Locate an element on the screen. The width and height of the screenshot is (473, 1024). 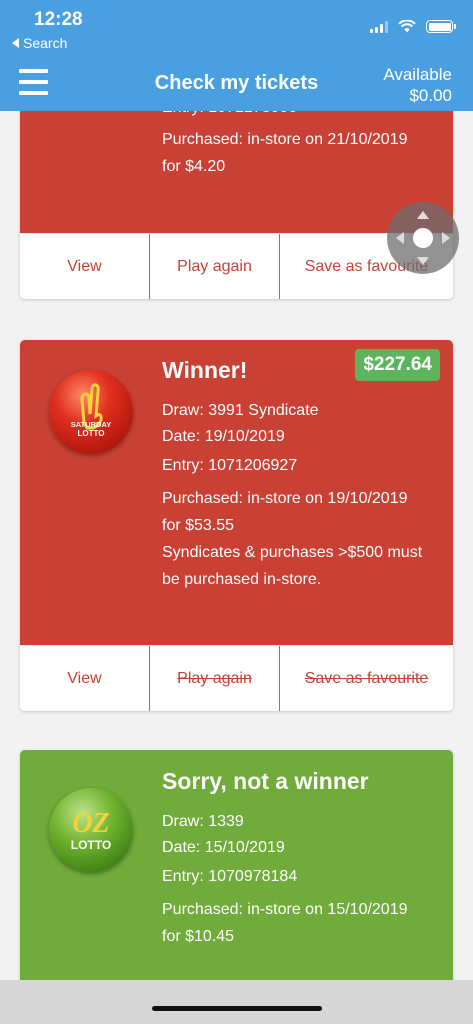
ticket-actions: View Play again Save as favourite is located at coordinates (236, 678).